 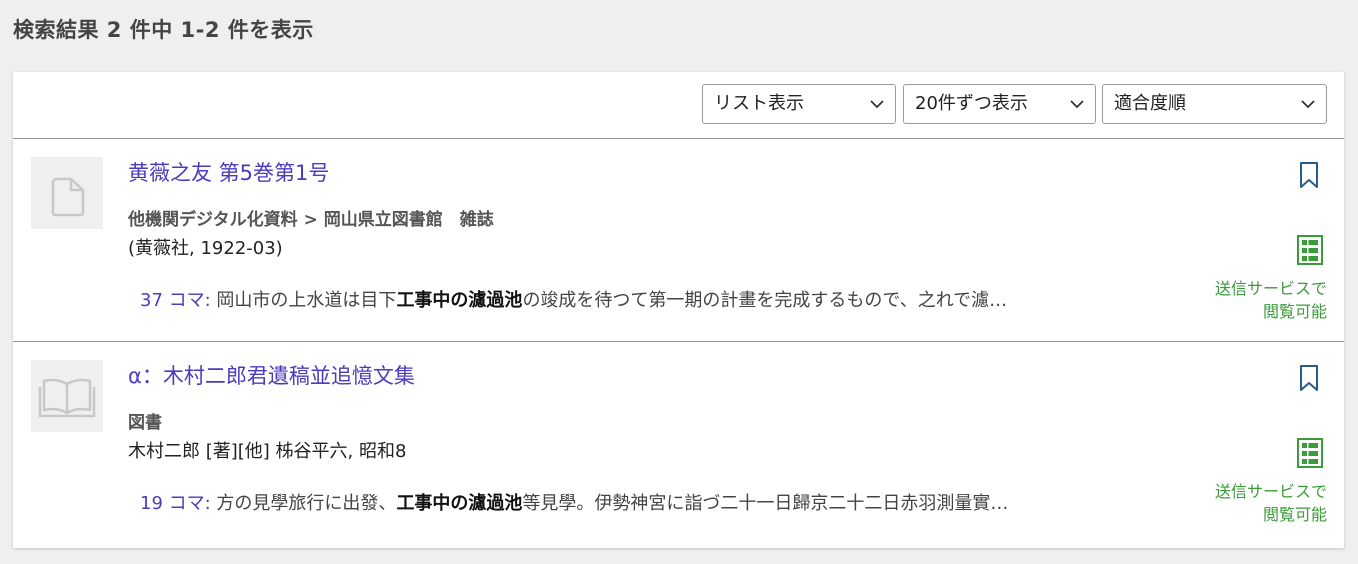 What do you see at coordinates (1150, 103) in the screenshot?
I see `sort-order-select-value: 適合度順` at bounding box center [1150, 103].